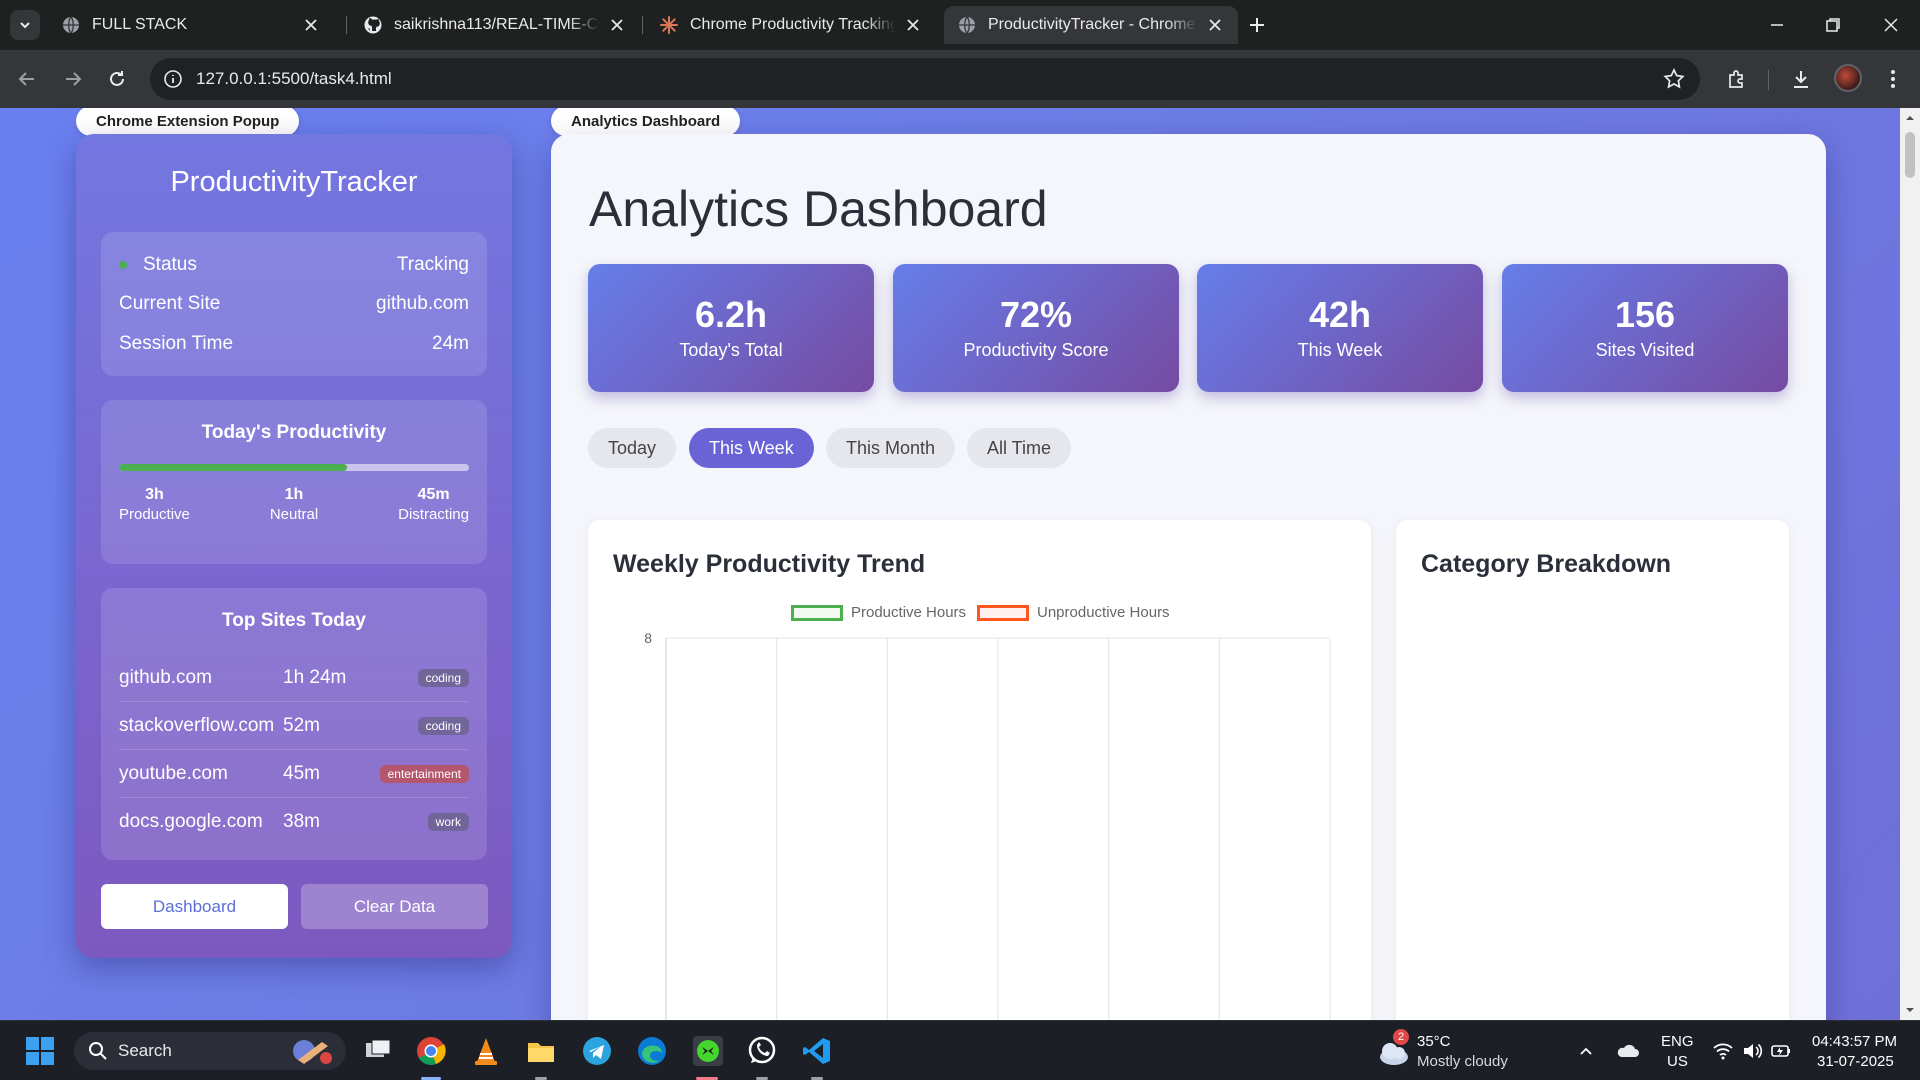  I want to click on scroll-up-arrow-icon, so click(1910, 118).